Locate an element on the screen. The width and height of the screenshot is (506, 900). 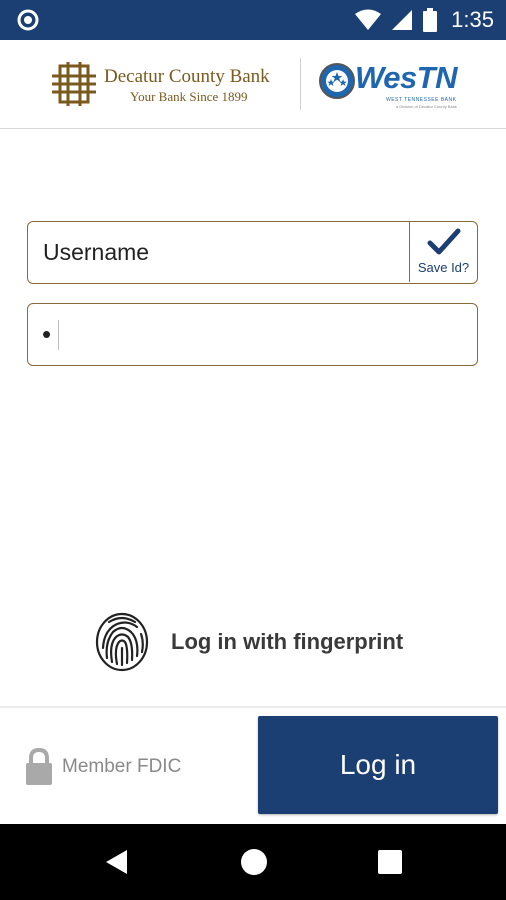
status-bar: 1:35 is located at coordinates (253, 20).